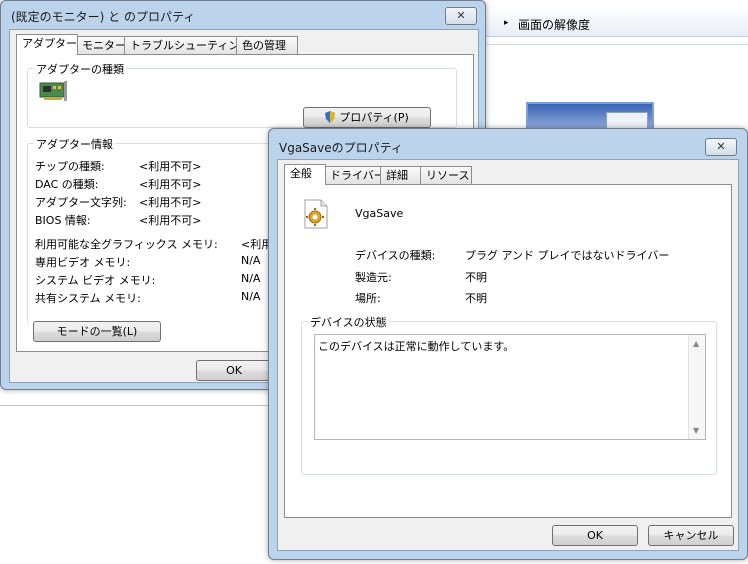  What do you see at coordinates (348, 322) in the screenshot?
I see `group-title: デバイスの状態` at bounding box center [348, 322].